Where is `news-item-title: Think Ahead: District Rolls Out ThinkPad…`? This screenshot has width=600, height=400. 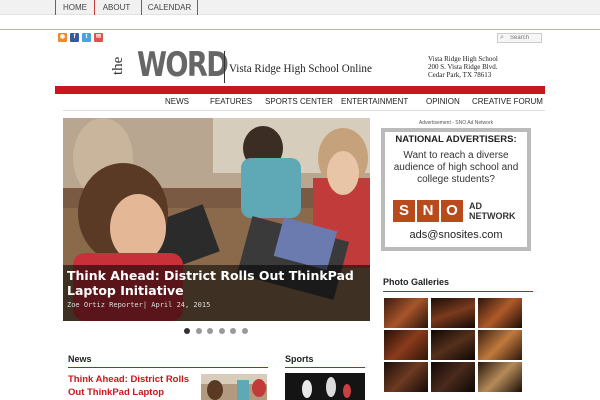
news-item-title: Think Ahead: District Rolls Out ThinkPad… is located at coordinates (133, 386).